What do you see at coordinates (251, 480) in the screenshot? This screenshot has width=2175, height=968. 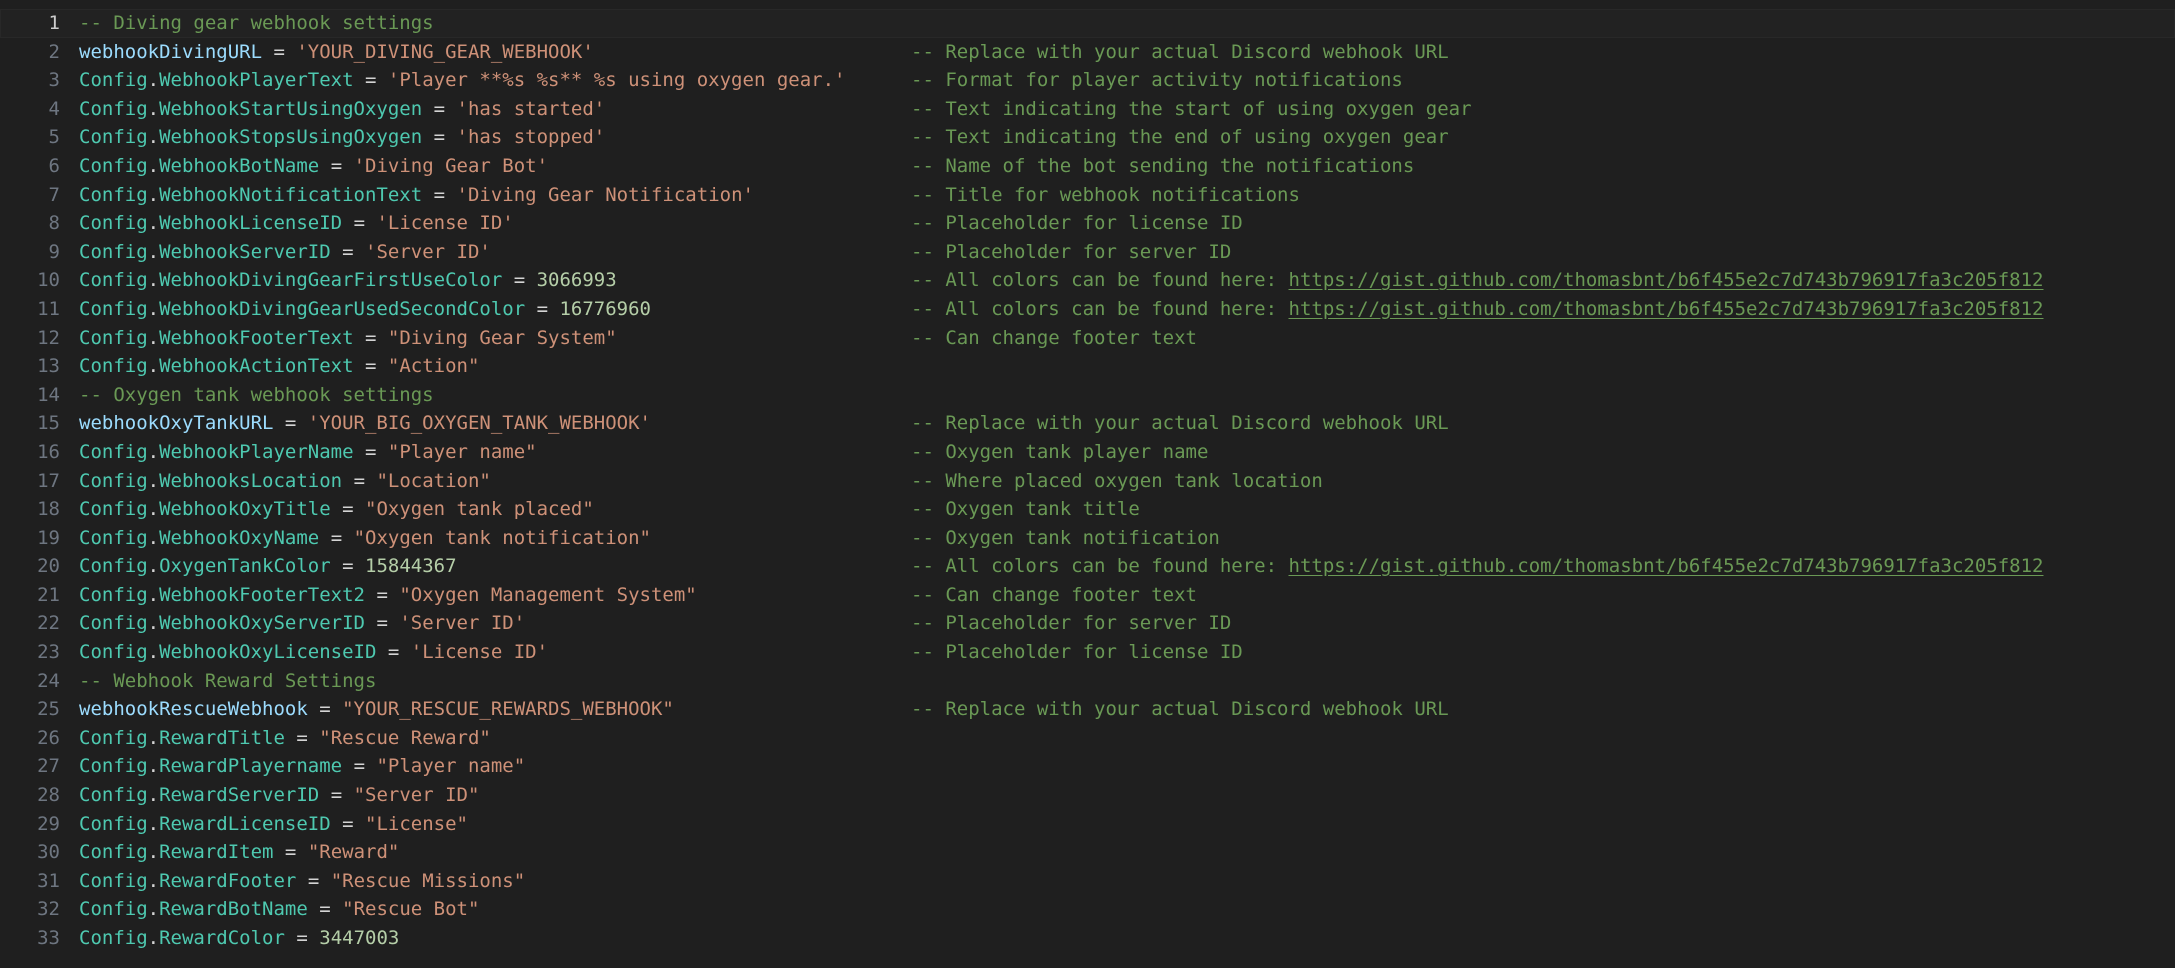 I see `config-property: WebhooksLocation` at bounding box center [251, 480].